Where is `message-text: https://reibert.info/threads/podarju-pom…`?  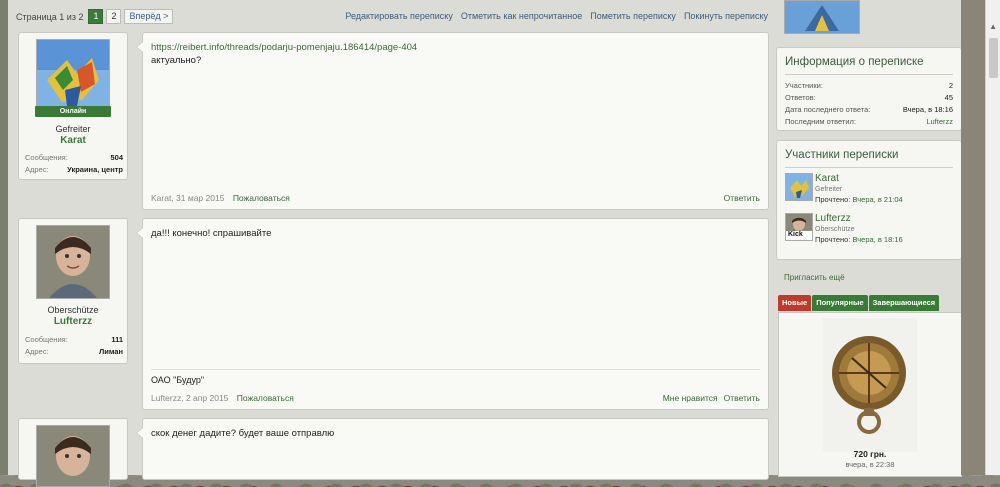 message-text: https://reibert.info/threads/podarju-pom… is located at coordinates (455, 54).